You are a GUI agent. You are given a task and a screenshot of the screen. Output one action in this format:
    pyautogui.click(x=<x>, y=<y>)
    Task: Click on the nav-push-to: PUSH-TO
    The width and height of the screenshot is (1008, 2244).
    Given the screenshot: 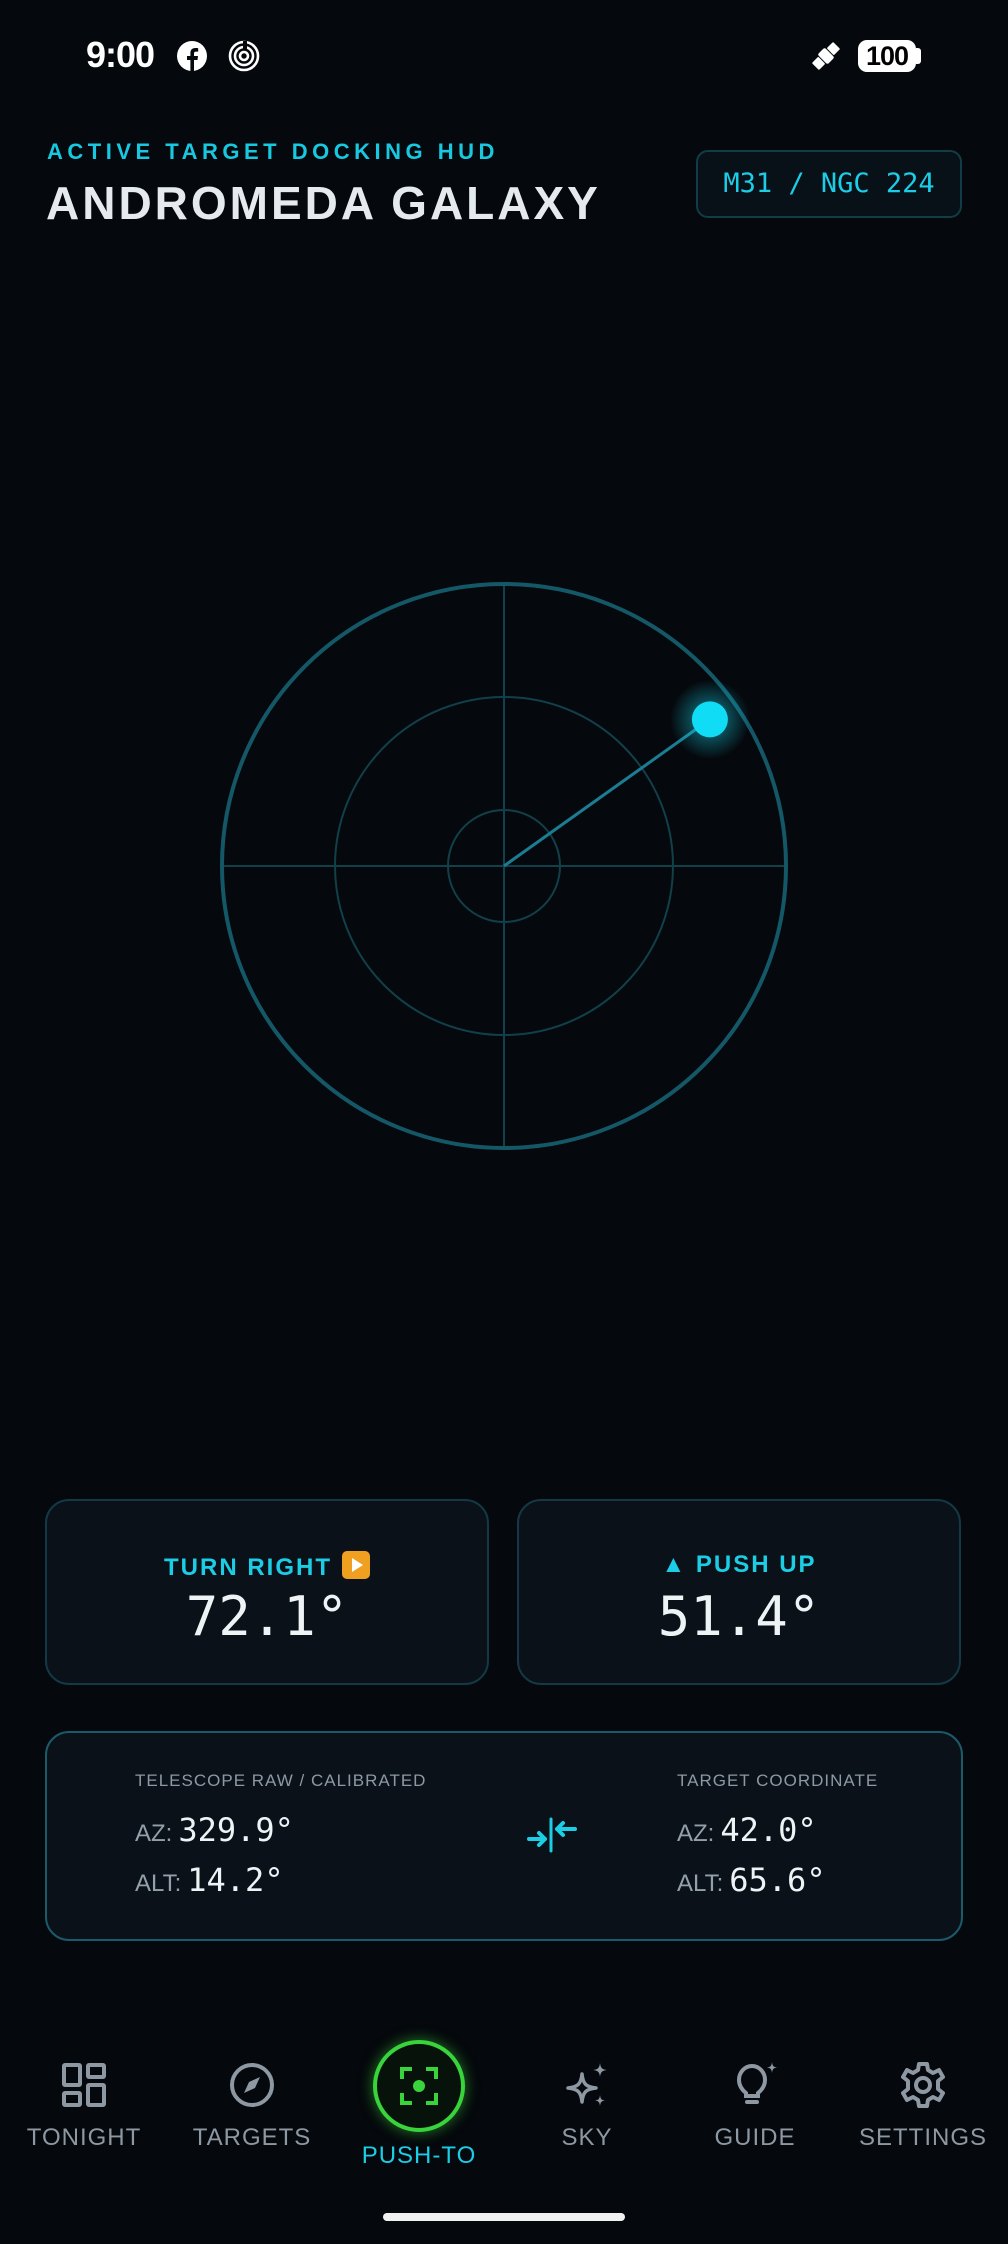 What is the action you would take?
    pyautogui.click(x=419, y=2105)
    